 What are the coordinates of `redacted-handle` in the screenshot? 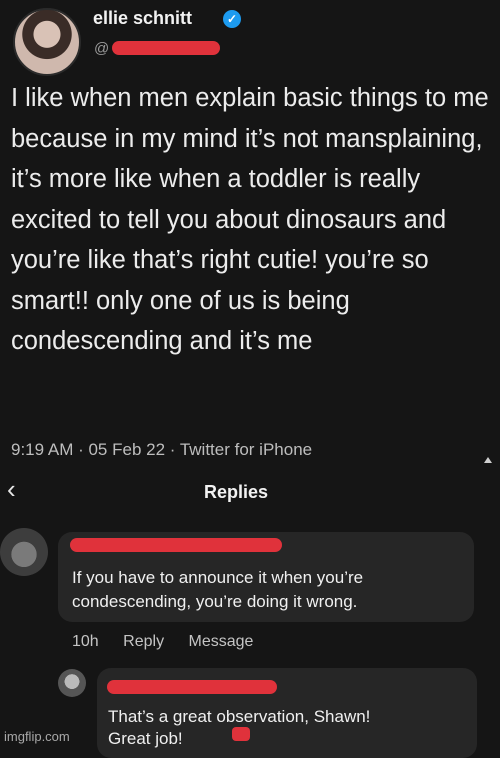 It's located at (166, 48).